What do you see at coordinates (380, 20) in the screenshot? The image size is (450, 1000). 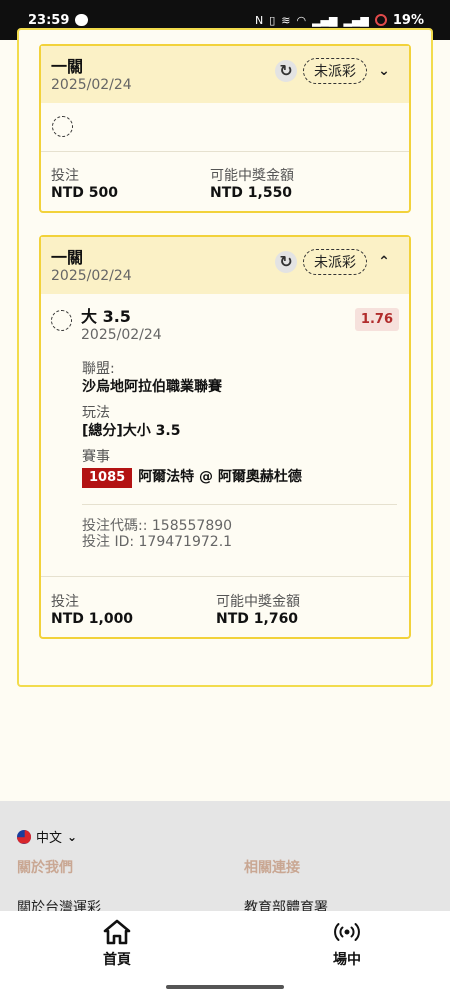 I see `battery-icon` at bounding box center [380, 20].